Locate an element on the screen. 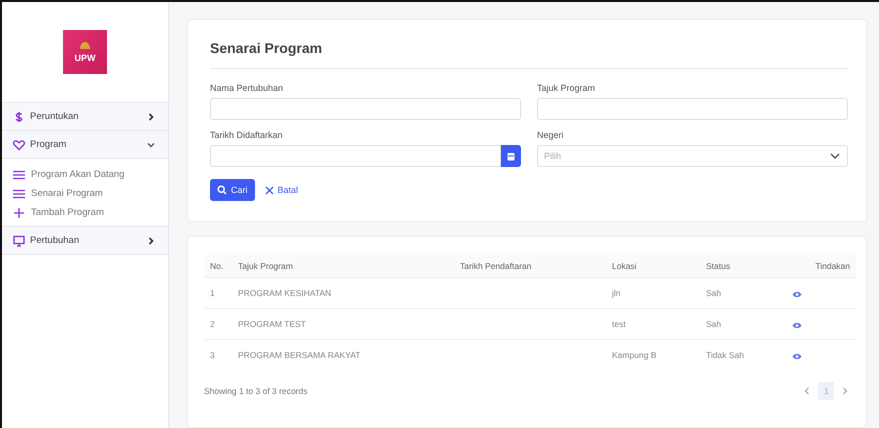 The image size is (879, 428). sidebar-subitem: Program Akan Datang is located at coordinates (85, 174).